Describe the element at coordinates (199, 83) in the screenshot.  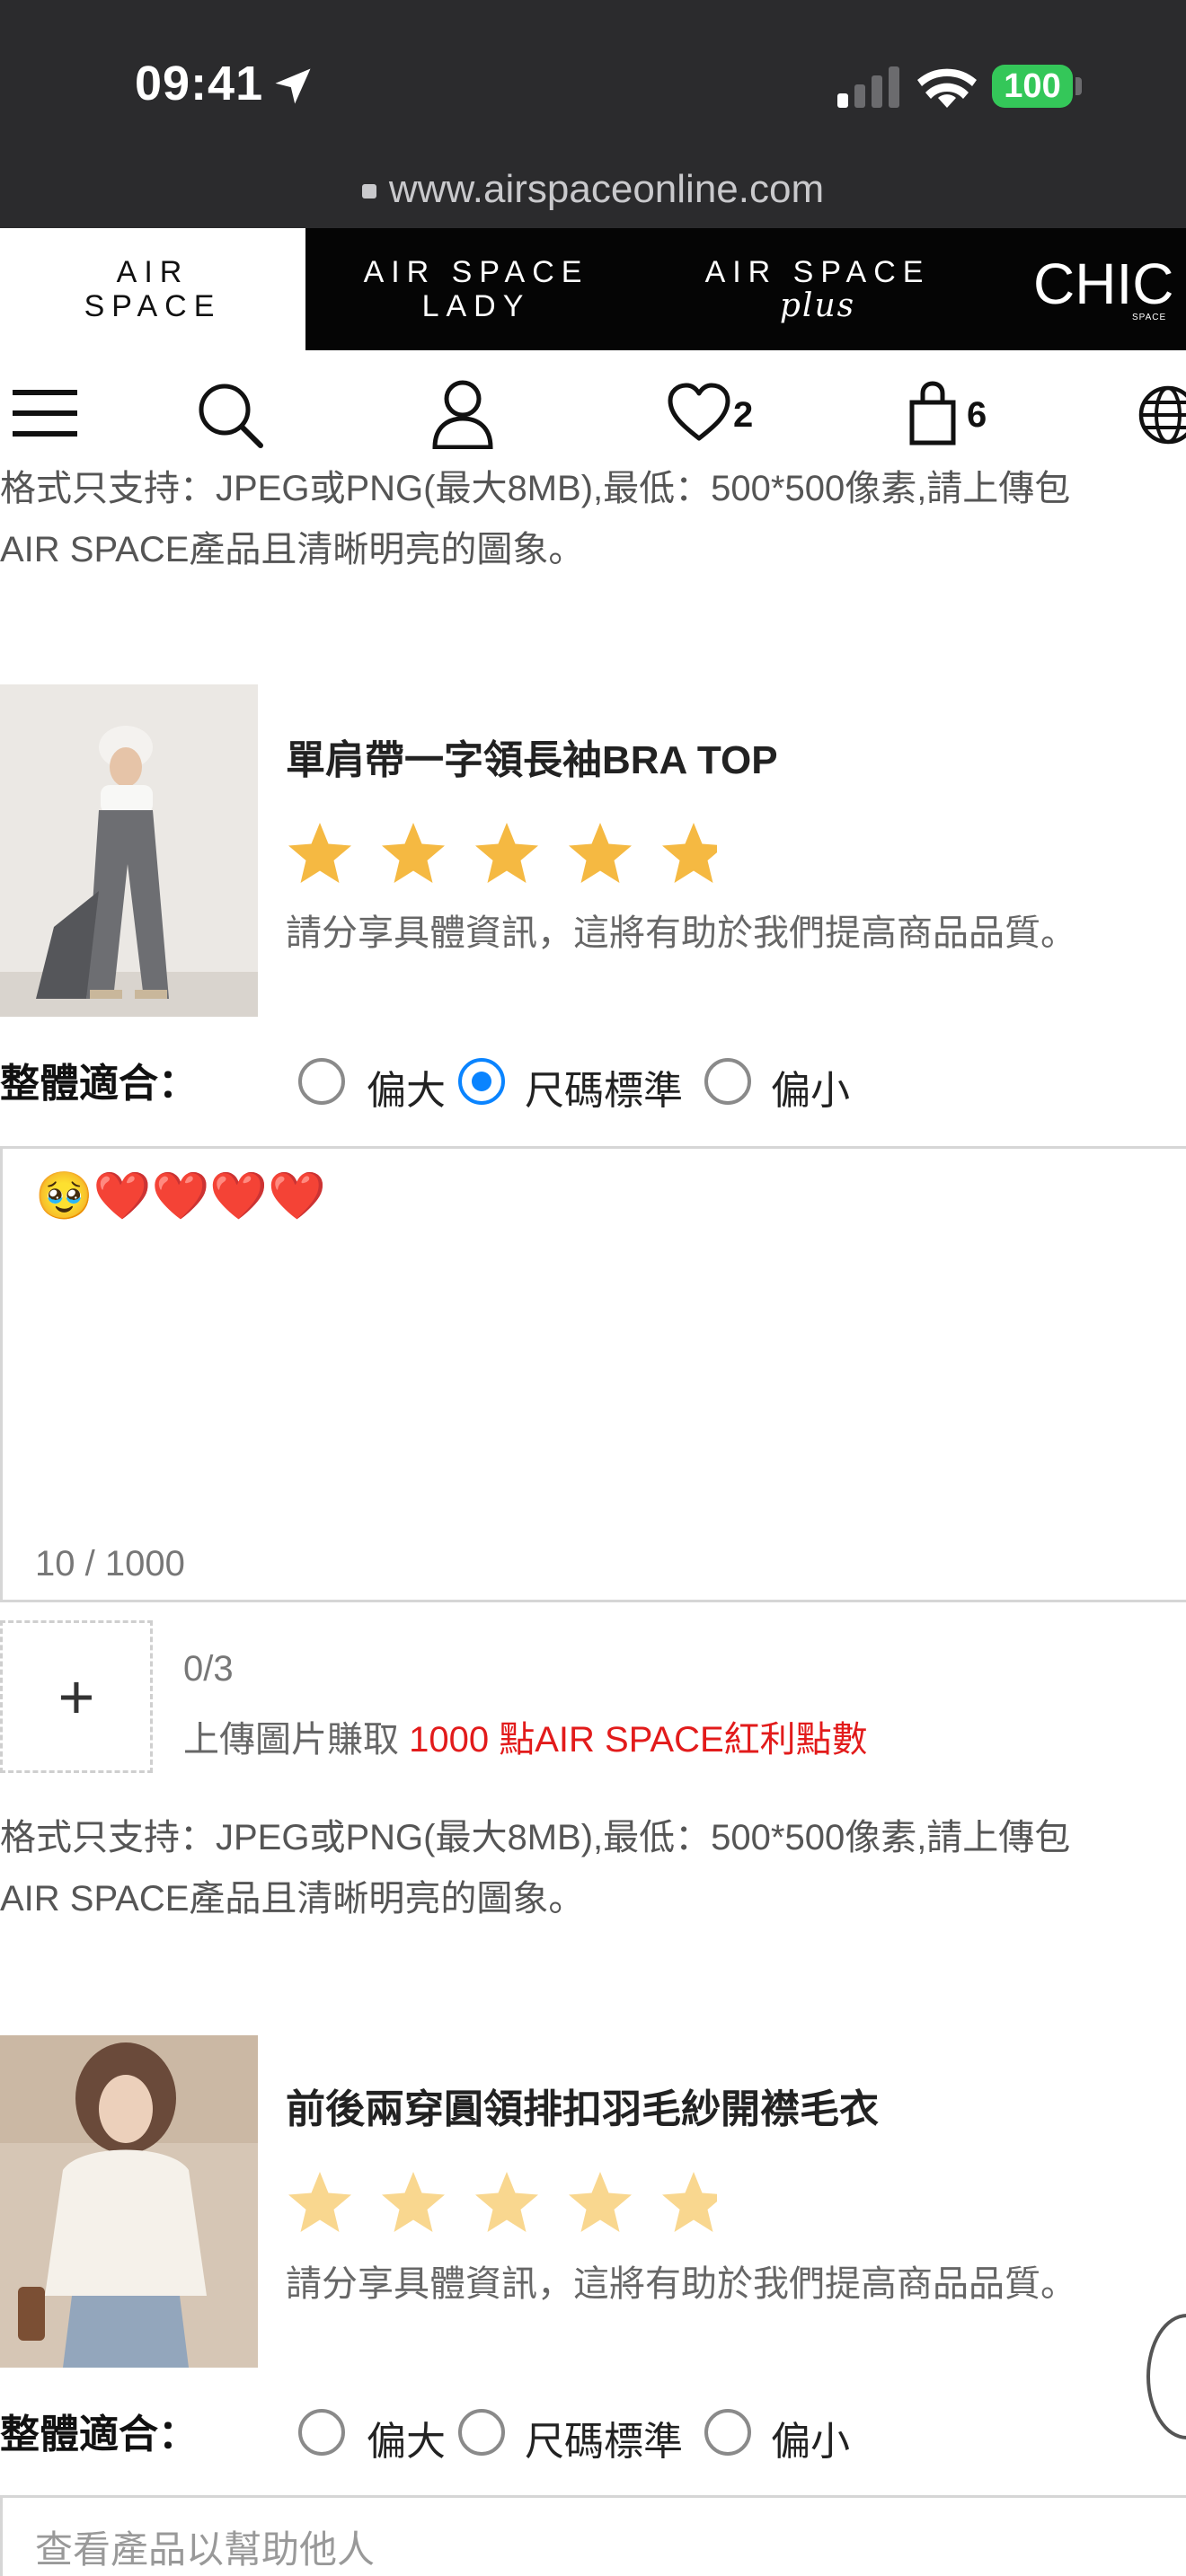
I see `status-time: 09:41` at that location.